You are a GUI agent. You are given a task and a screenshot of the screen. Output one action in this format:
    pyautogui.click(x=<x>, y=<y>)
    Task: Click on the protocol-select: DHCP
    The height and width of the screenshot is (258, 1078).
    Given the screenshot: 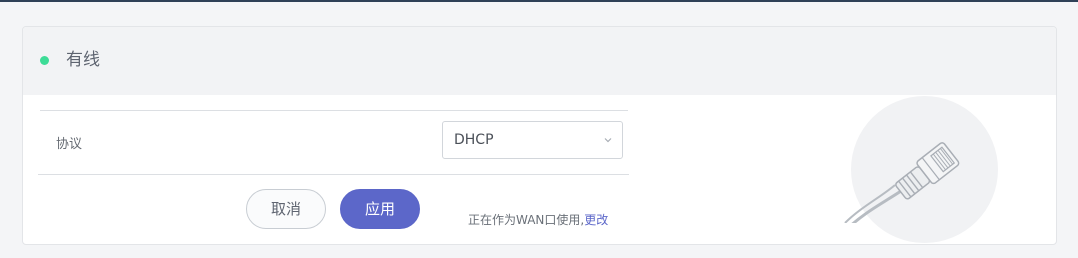 What is the action you would take?
    pyautogui.click(x=532, y=140)
    